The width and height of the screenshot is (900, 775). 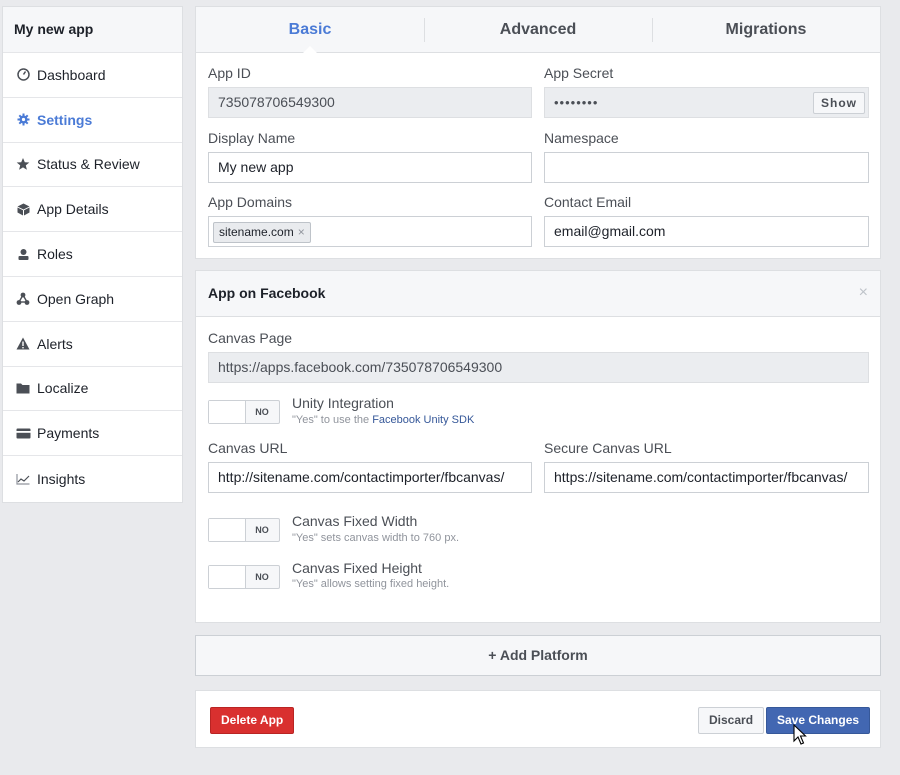 I want to click on sidebar-item-label: Payments, so click(x=68, y=433).